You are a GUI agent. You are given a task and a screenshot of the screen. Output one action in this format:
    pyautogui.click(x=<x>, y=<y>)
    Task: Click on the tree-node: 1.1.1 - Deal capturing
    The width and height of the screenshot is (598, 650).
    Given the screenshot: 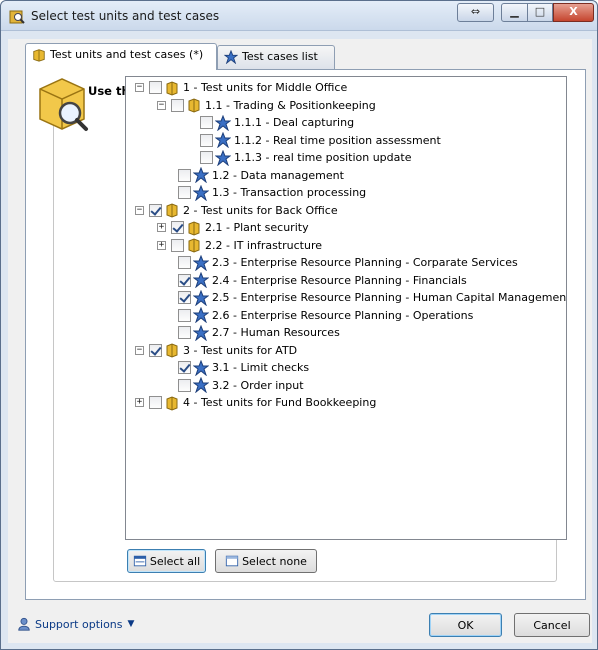 What is the action you would take?
    pyautogui.click(x=277, y=122)
    